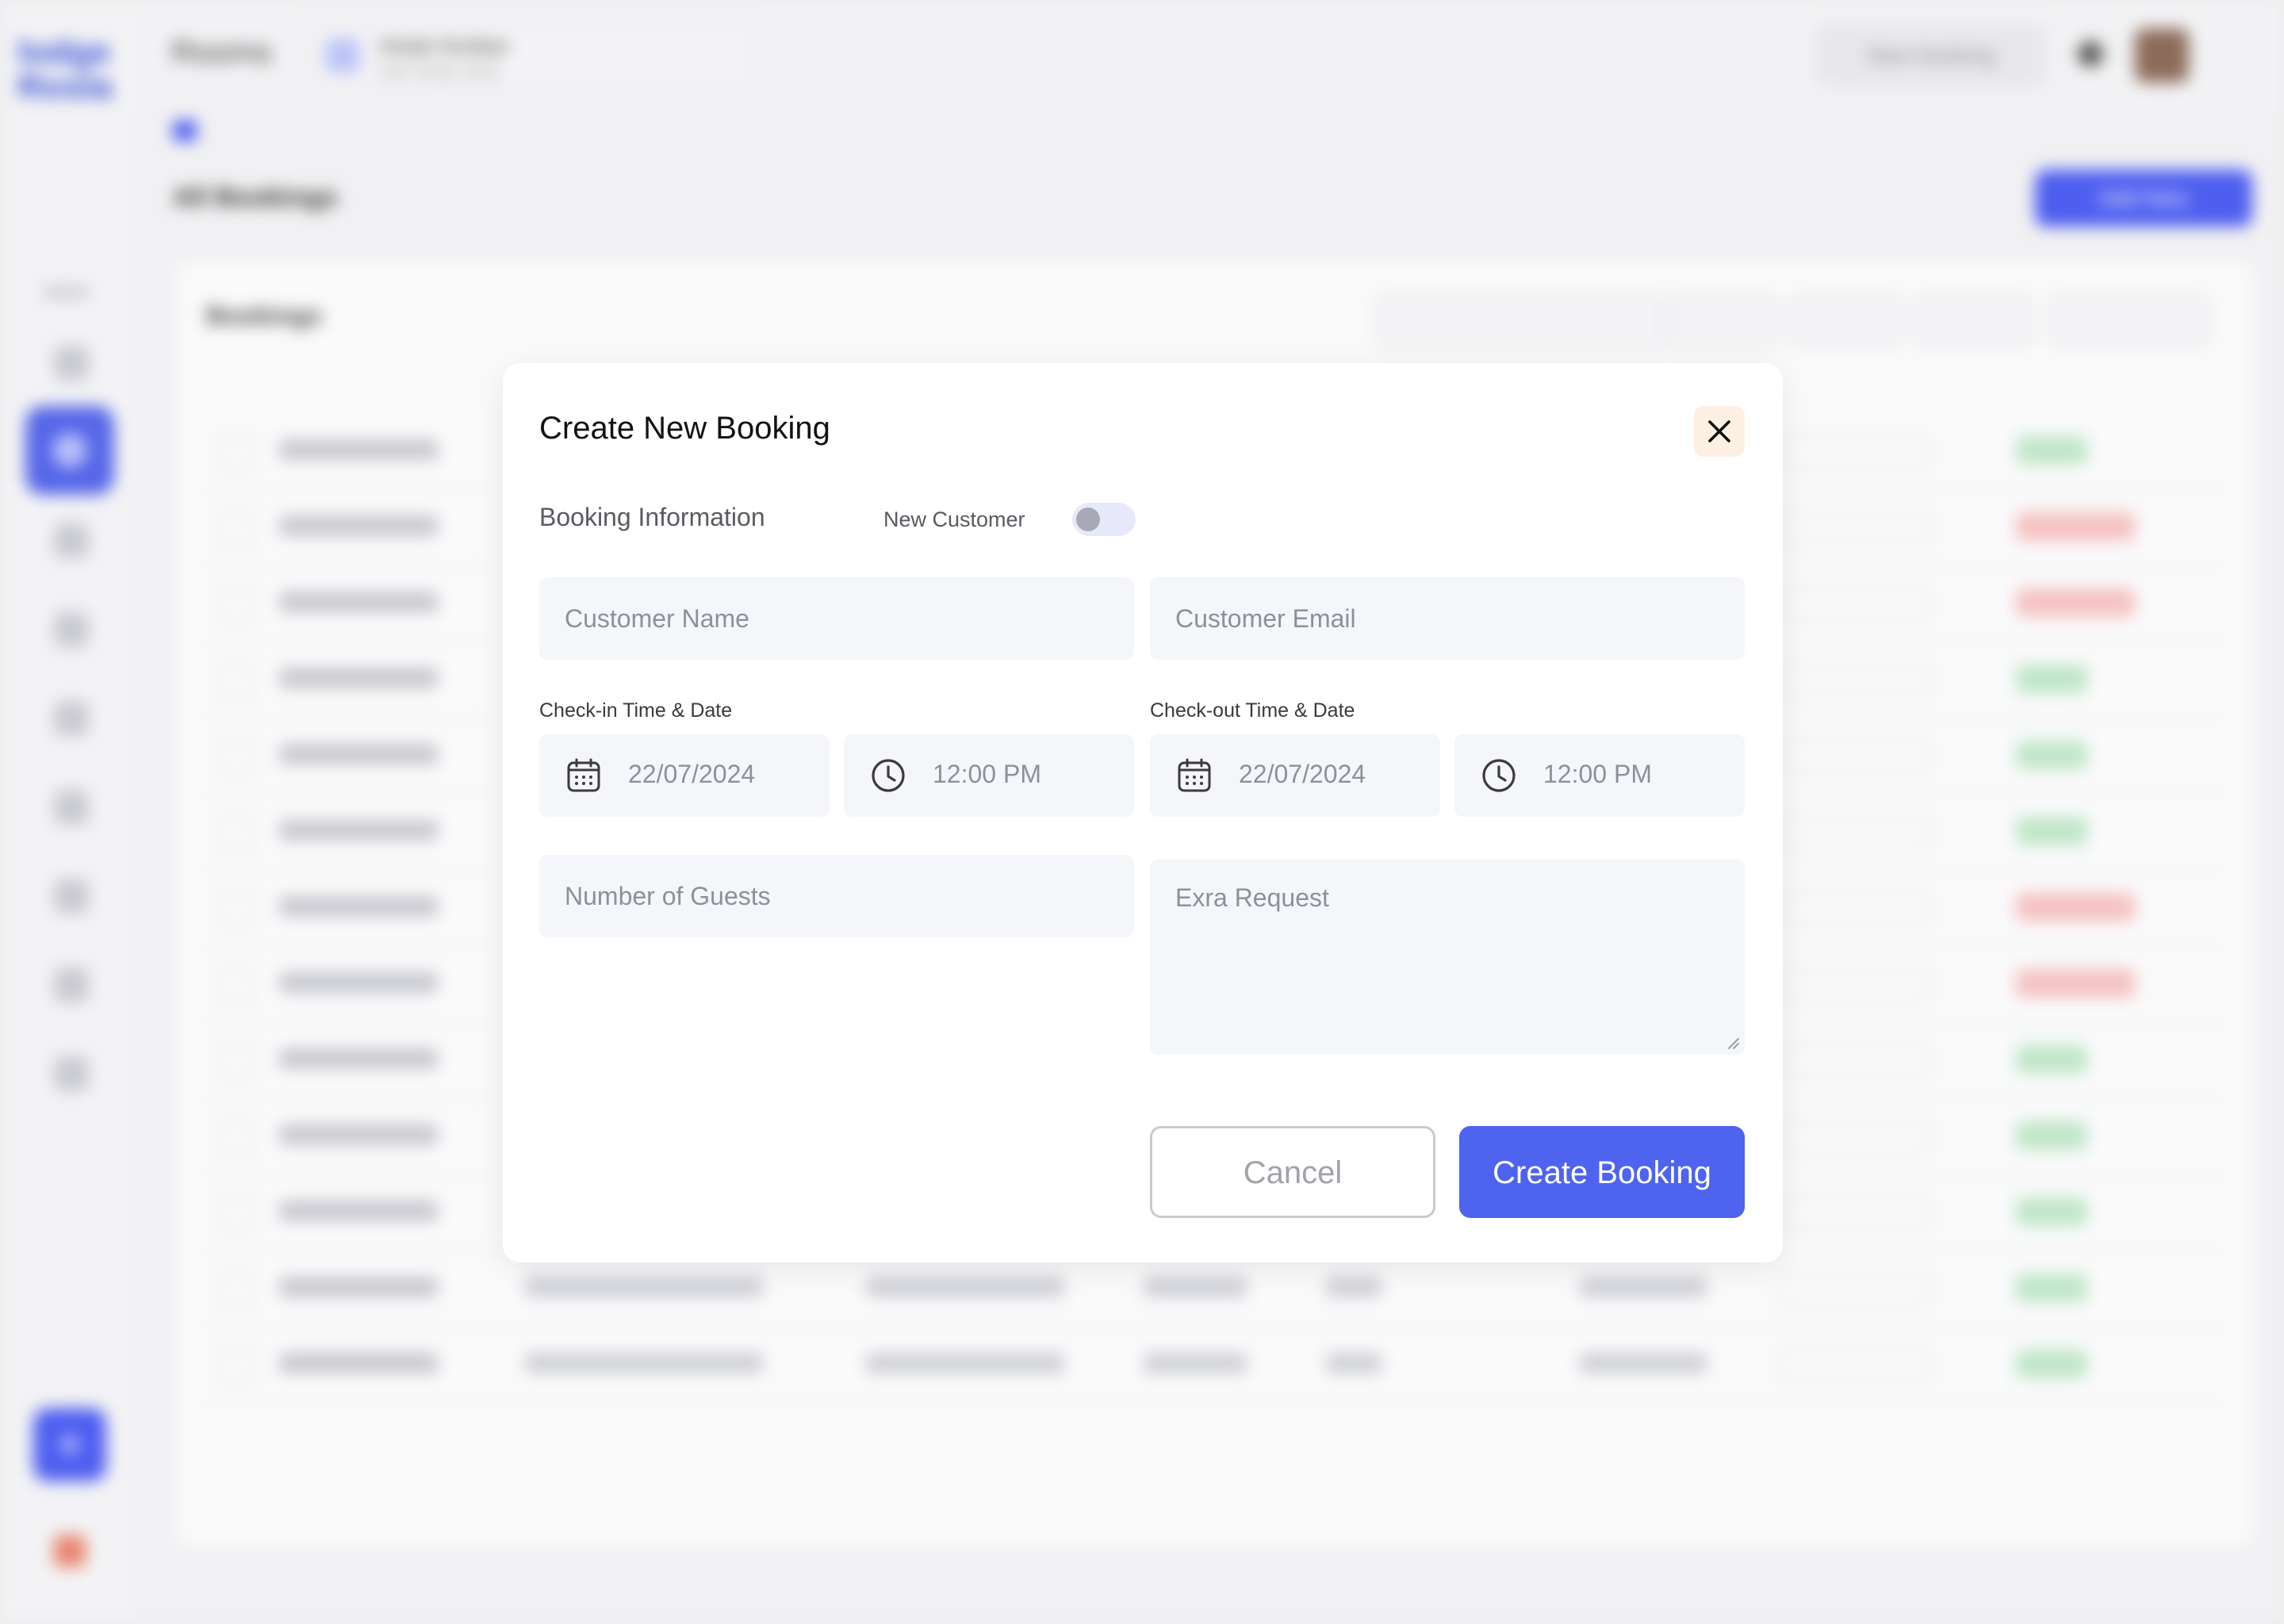 This screenshot has width=2284, height=1624. Describe the element at coordinates (1973, 320) in the screenshot. I see `share-button` at that location.